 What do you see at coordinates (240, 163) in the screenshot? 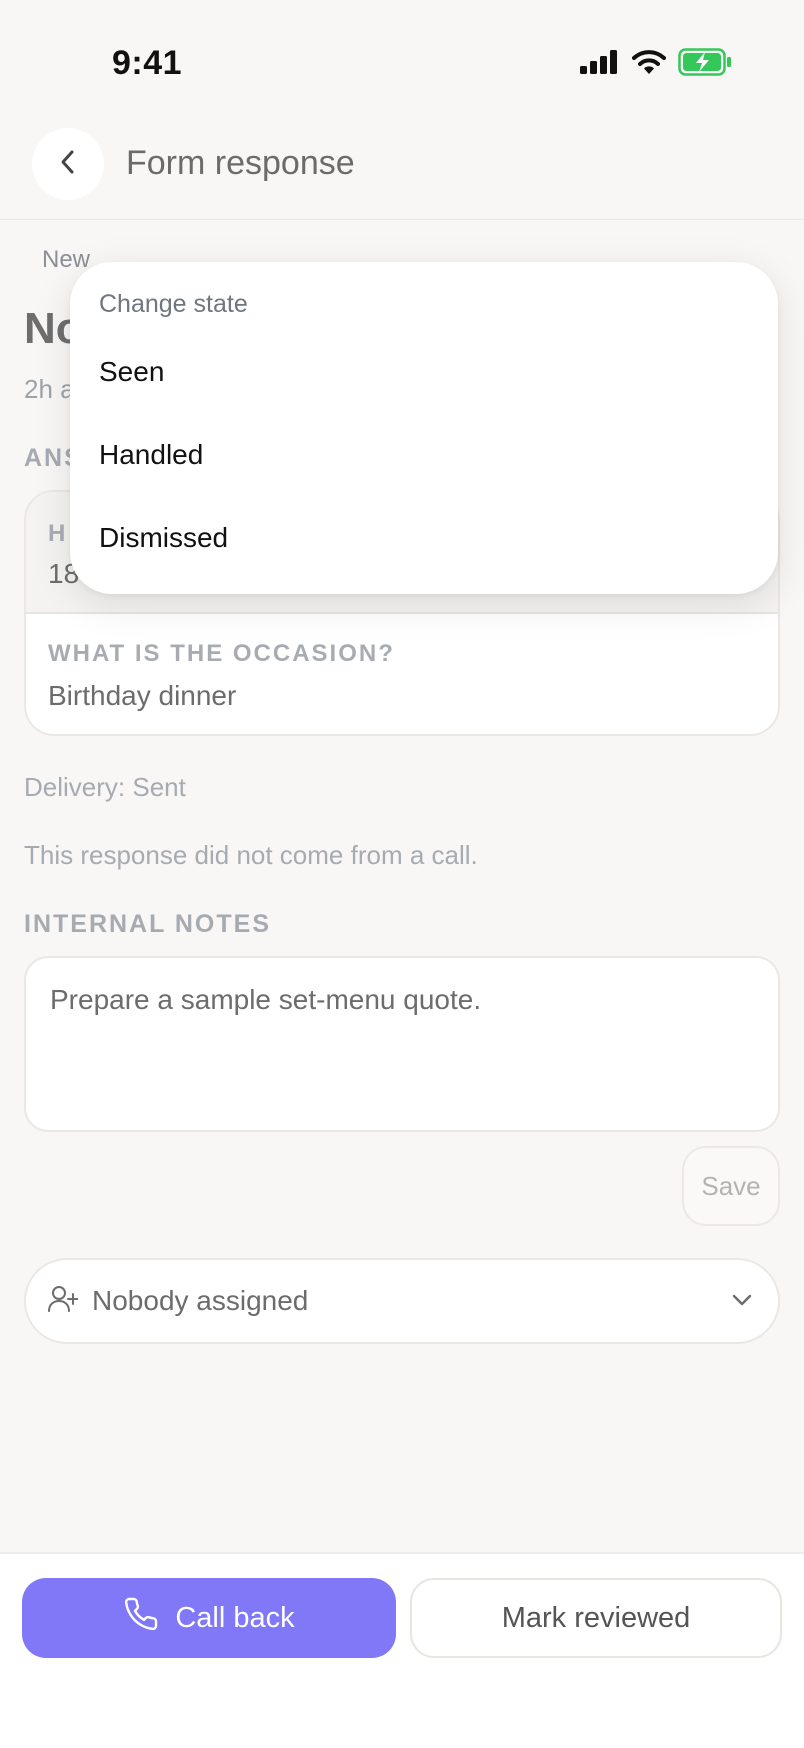
I see `page-title: Form response` at bounding box center [240, 163].